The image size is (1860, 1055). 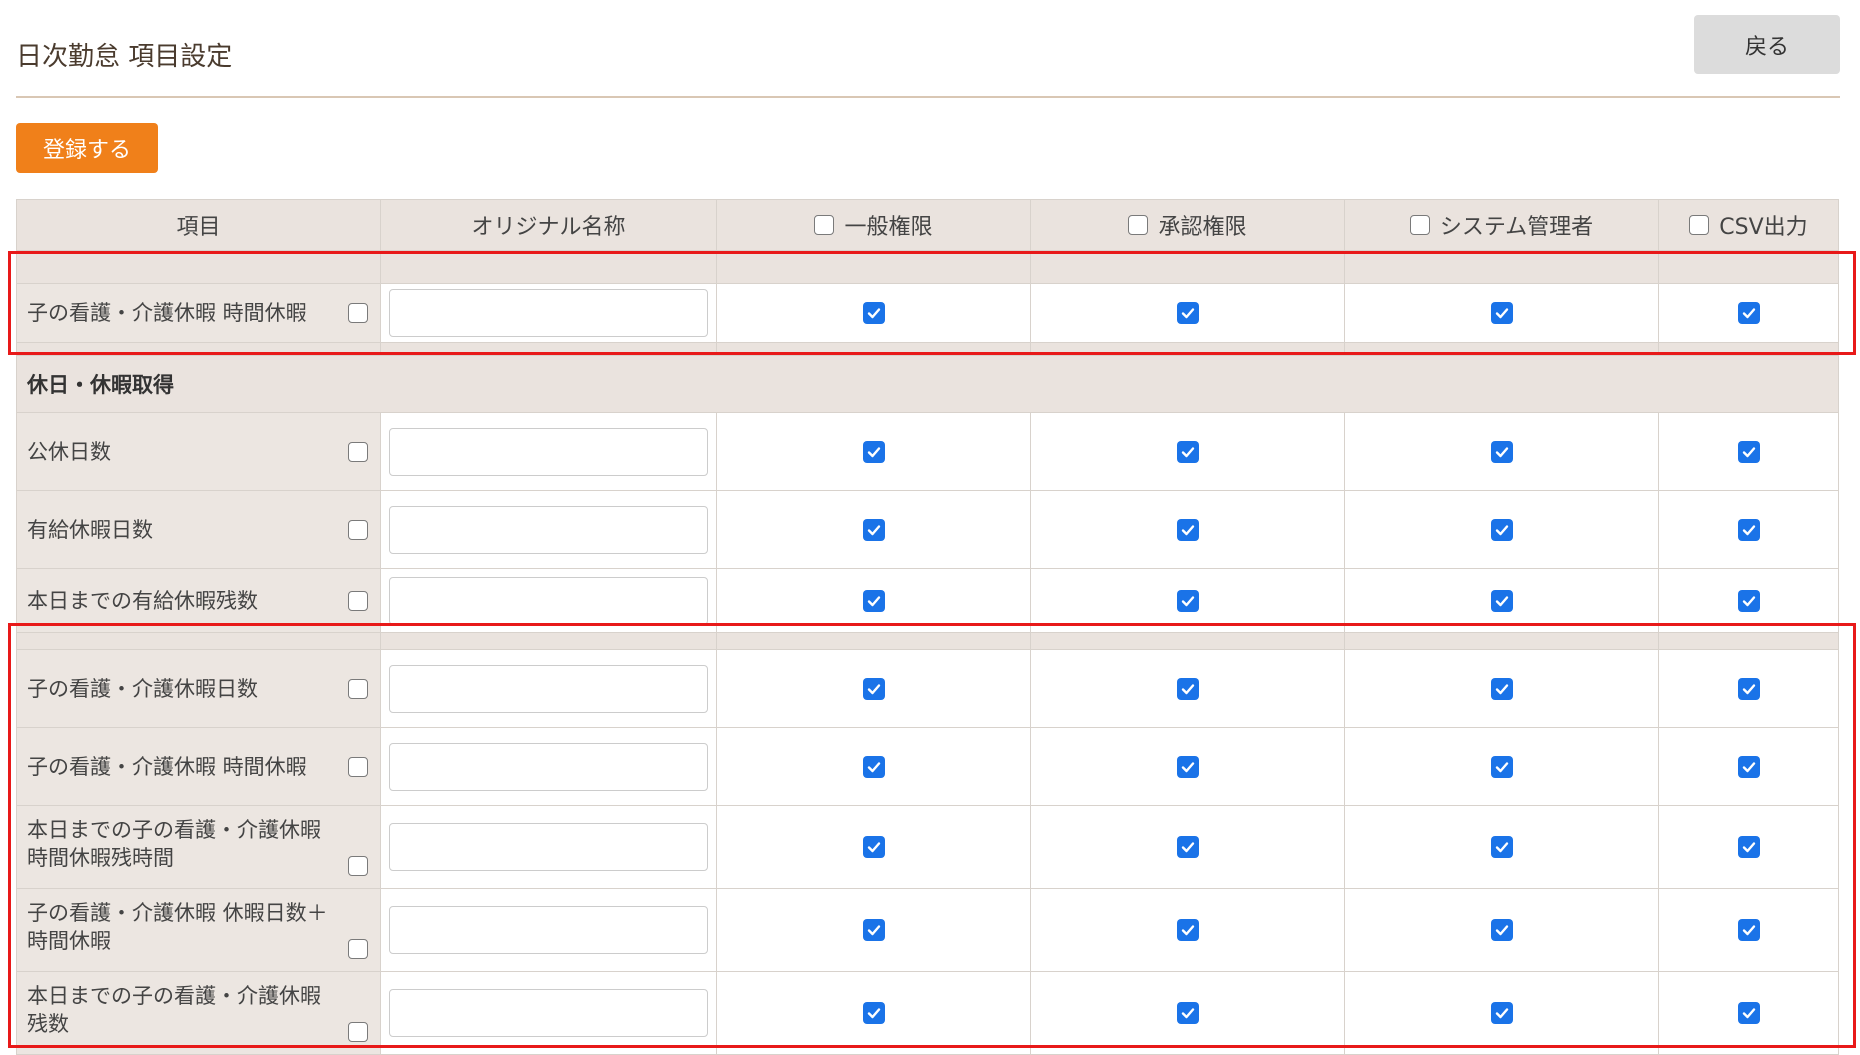 I want to click on item-label: 子の看護・介護休暇日数, so click(x=142, y=688).